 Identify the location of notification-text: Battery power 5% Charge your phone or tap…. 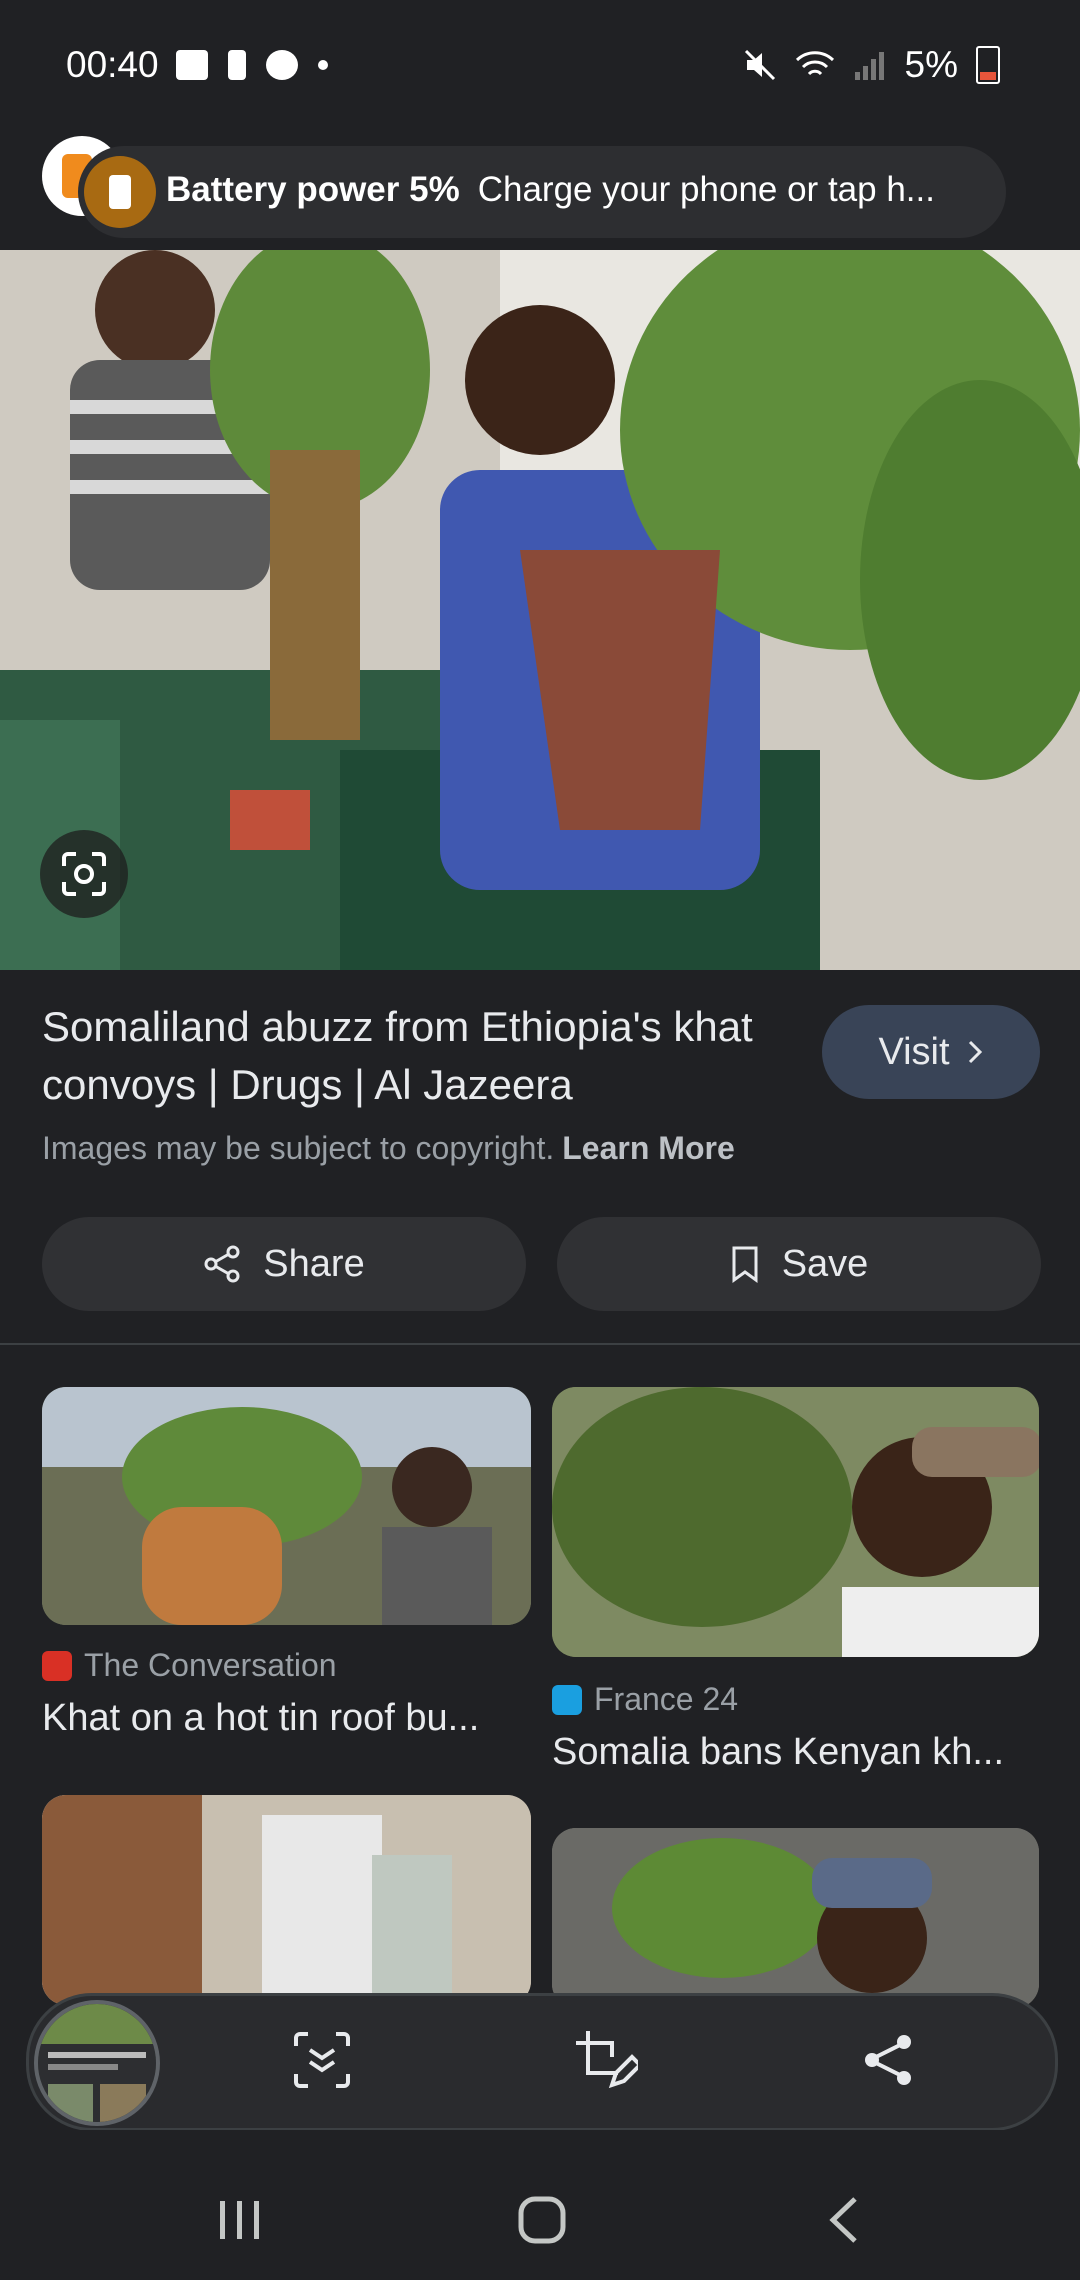
(581, 190).